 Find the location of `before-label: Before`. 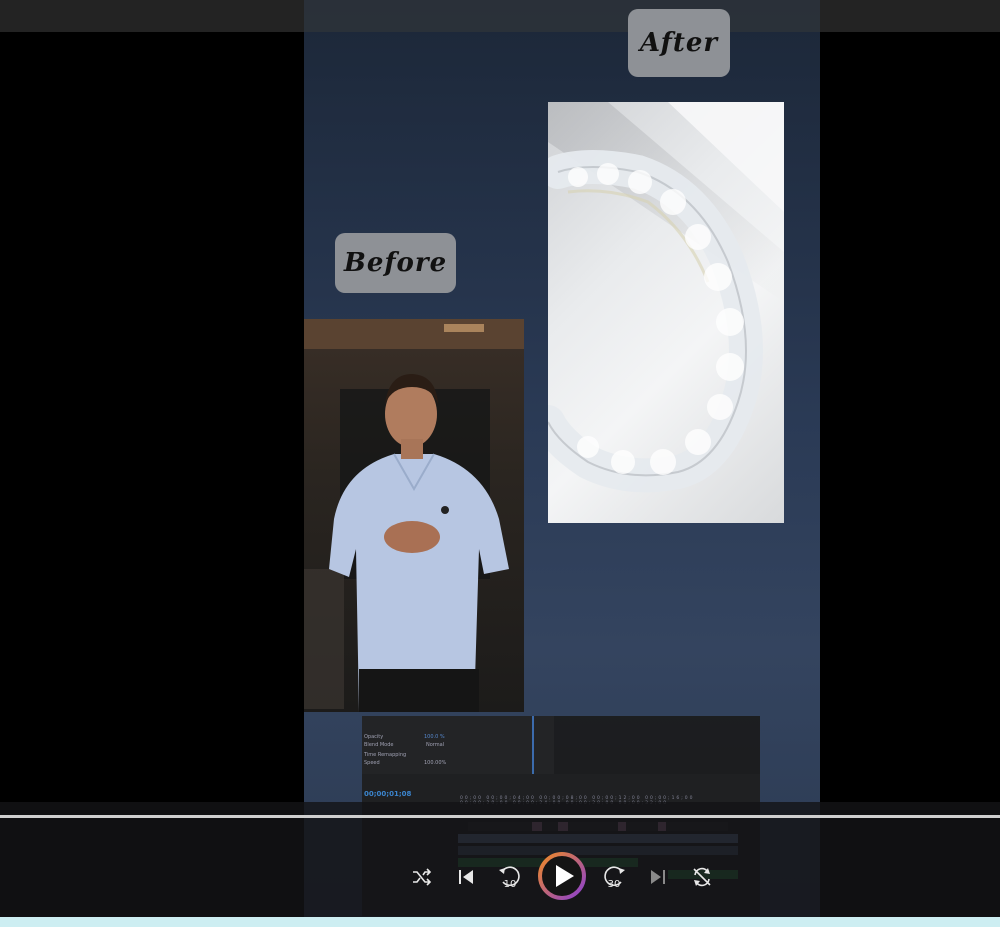

before-label: Before is located at coordinates (395, 263).